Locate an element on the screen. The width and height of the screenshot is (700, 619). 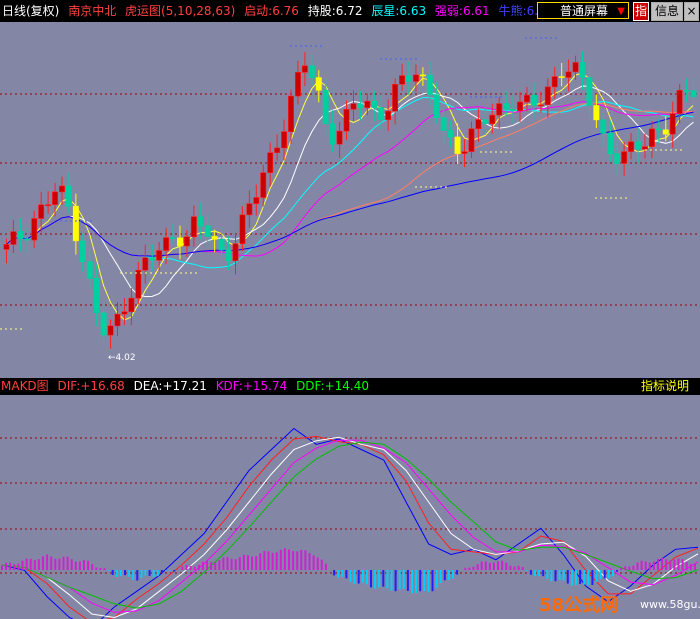
ddf-value: +14.40 is located at coordinates (346, 386).